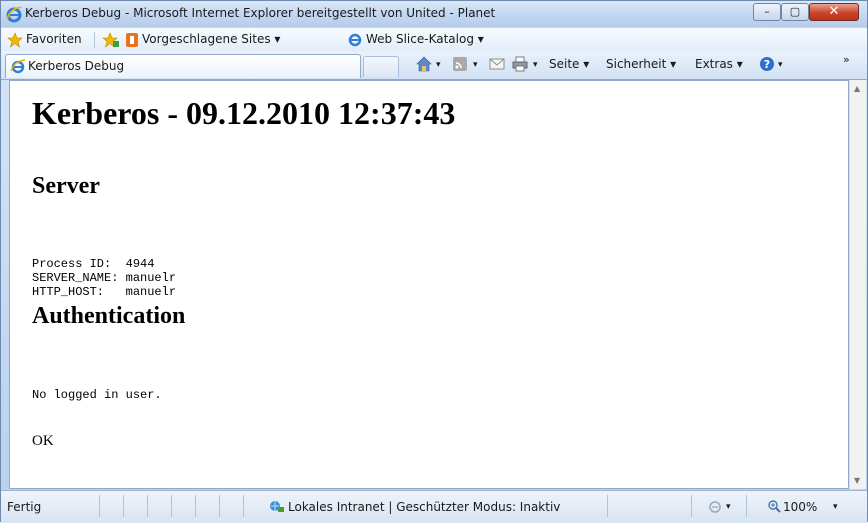 This screenshot has width=868, height=523. I want to click on zoom-level: 100%, so click(800, 507).